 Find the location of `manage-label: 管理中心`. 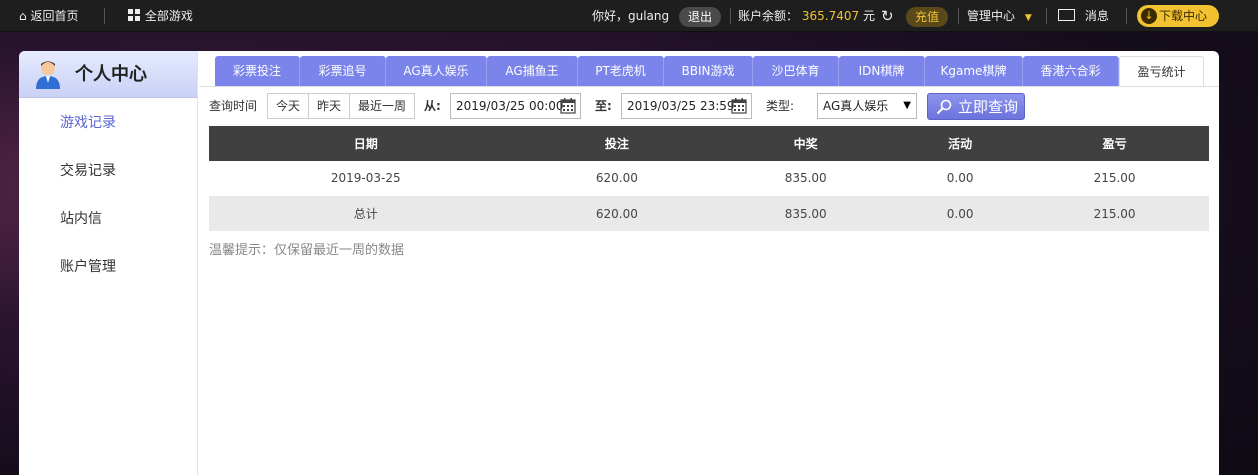

manage-label: 管理中心 is located at coordinates (991, 16).